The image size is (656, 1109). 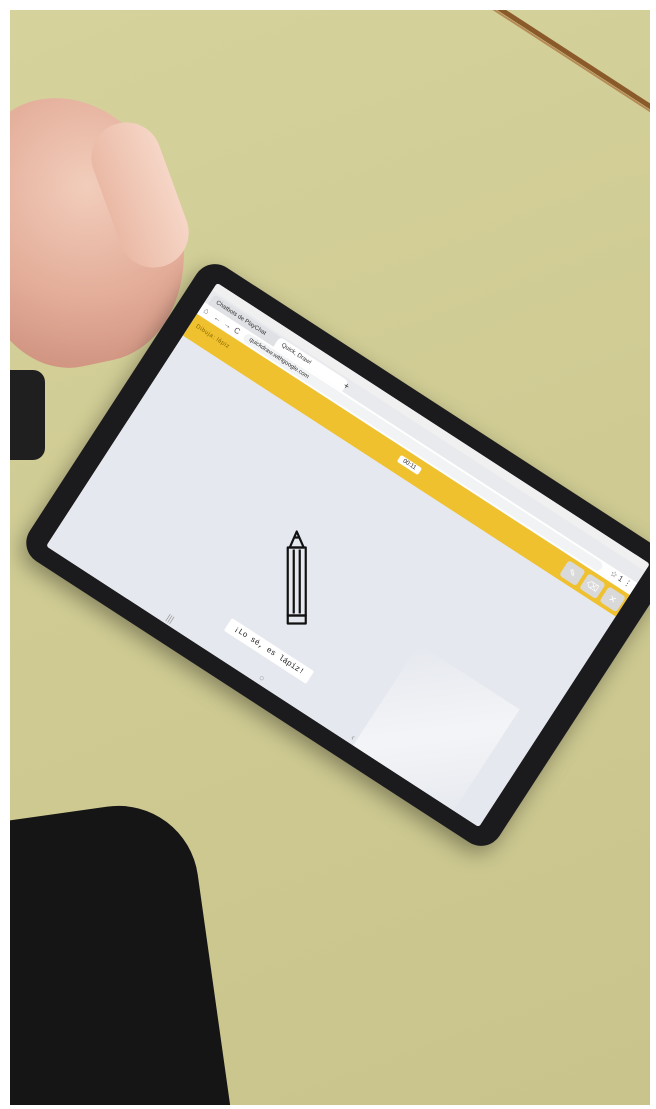 I want to click on sleeve-bottom, so click(x=121, y=950).